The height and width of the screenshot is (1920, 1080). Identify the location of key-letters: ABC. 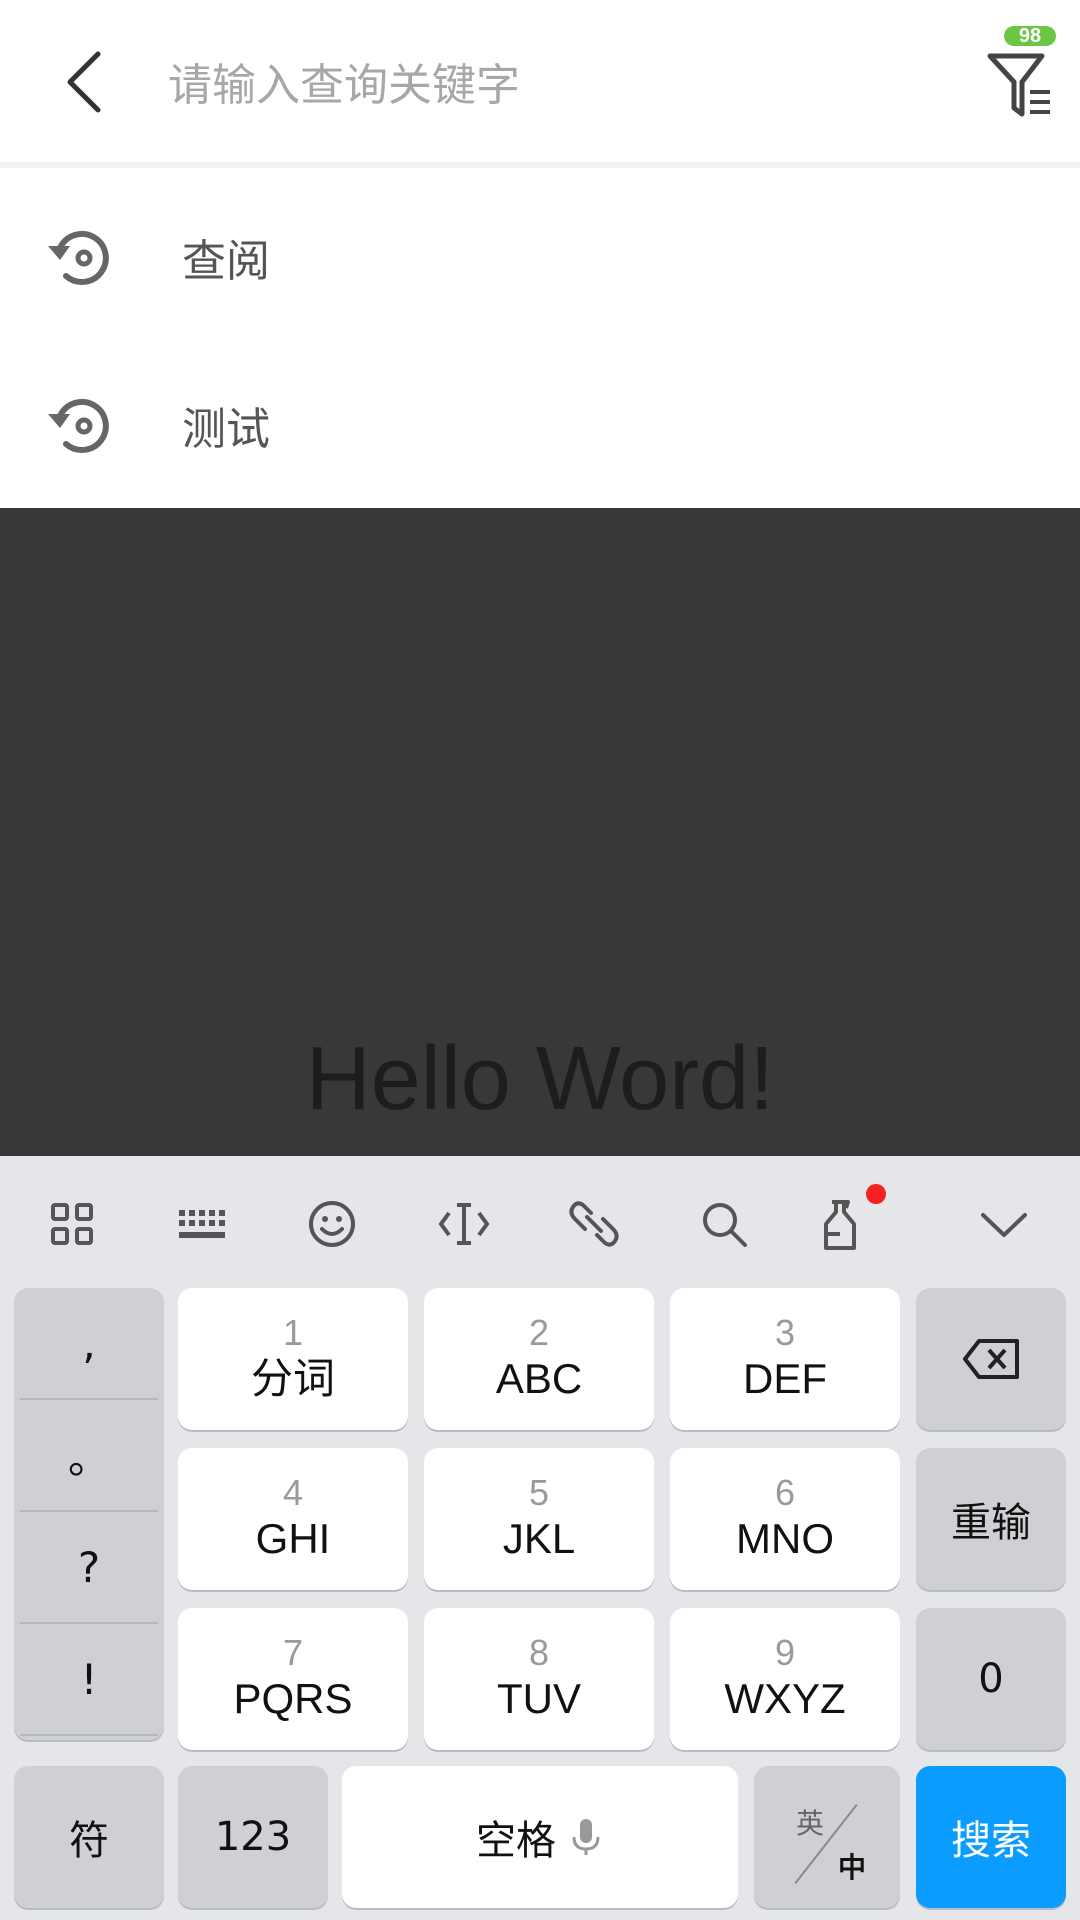
(539, 1378).